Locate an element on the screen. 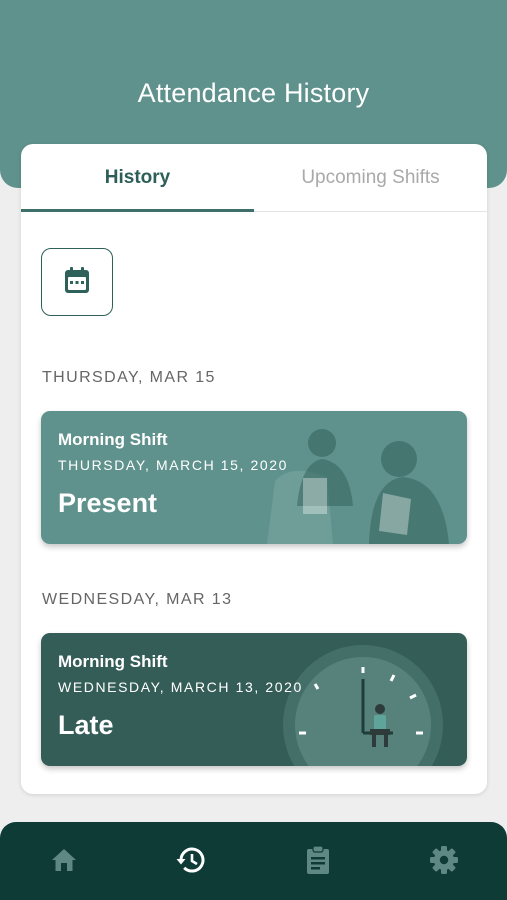 This screenshot has width=507, height=900. tab-upcoming-shifts: Upcoming Shifts is located at coordinates (370, 178).